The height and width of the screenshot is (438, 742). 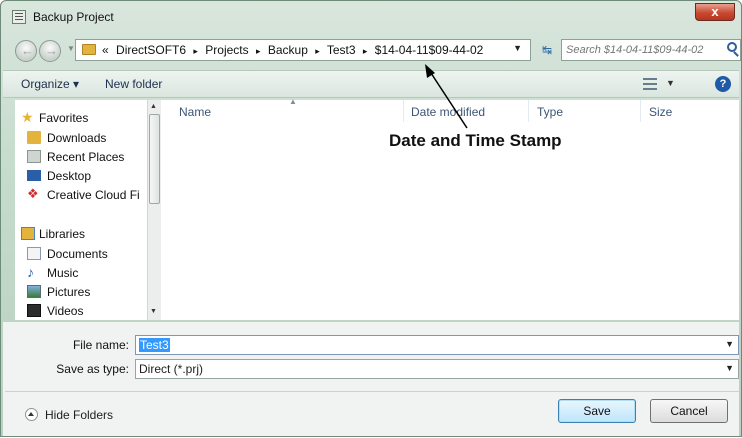 What do you see at coordinates (100, 345) in the screenshot?
I see `file-name-label: File name:` at bounding box center [100, 345].